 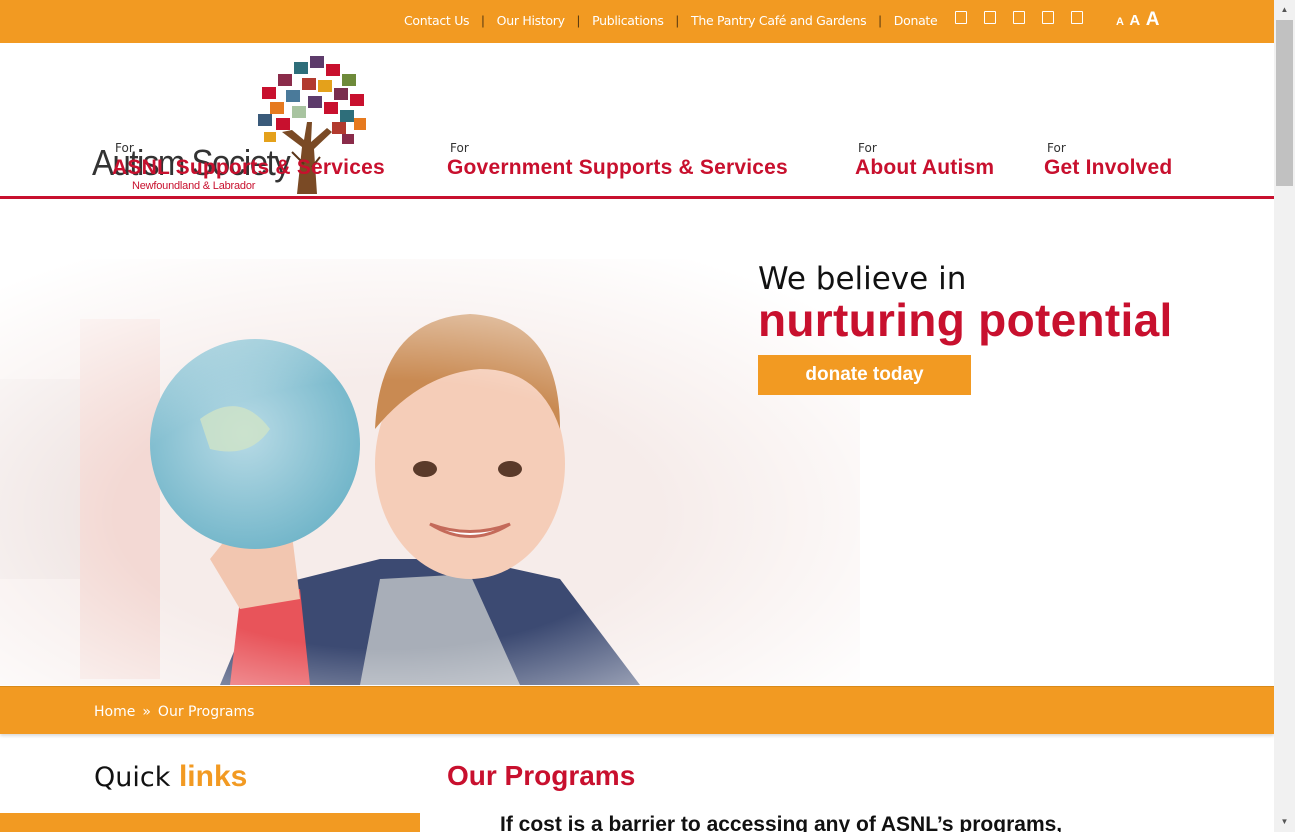 I want to click on scroll-down-arrow-icon: ▼, so click(x=1284, y=822).